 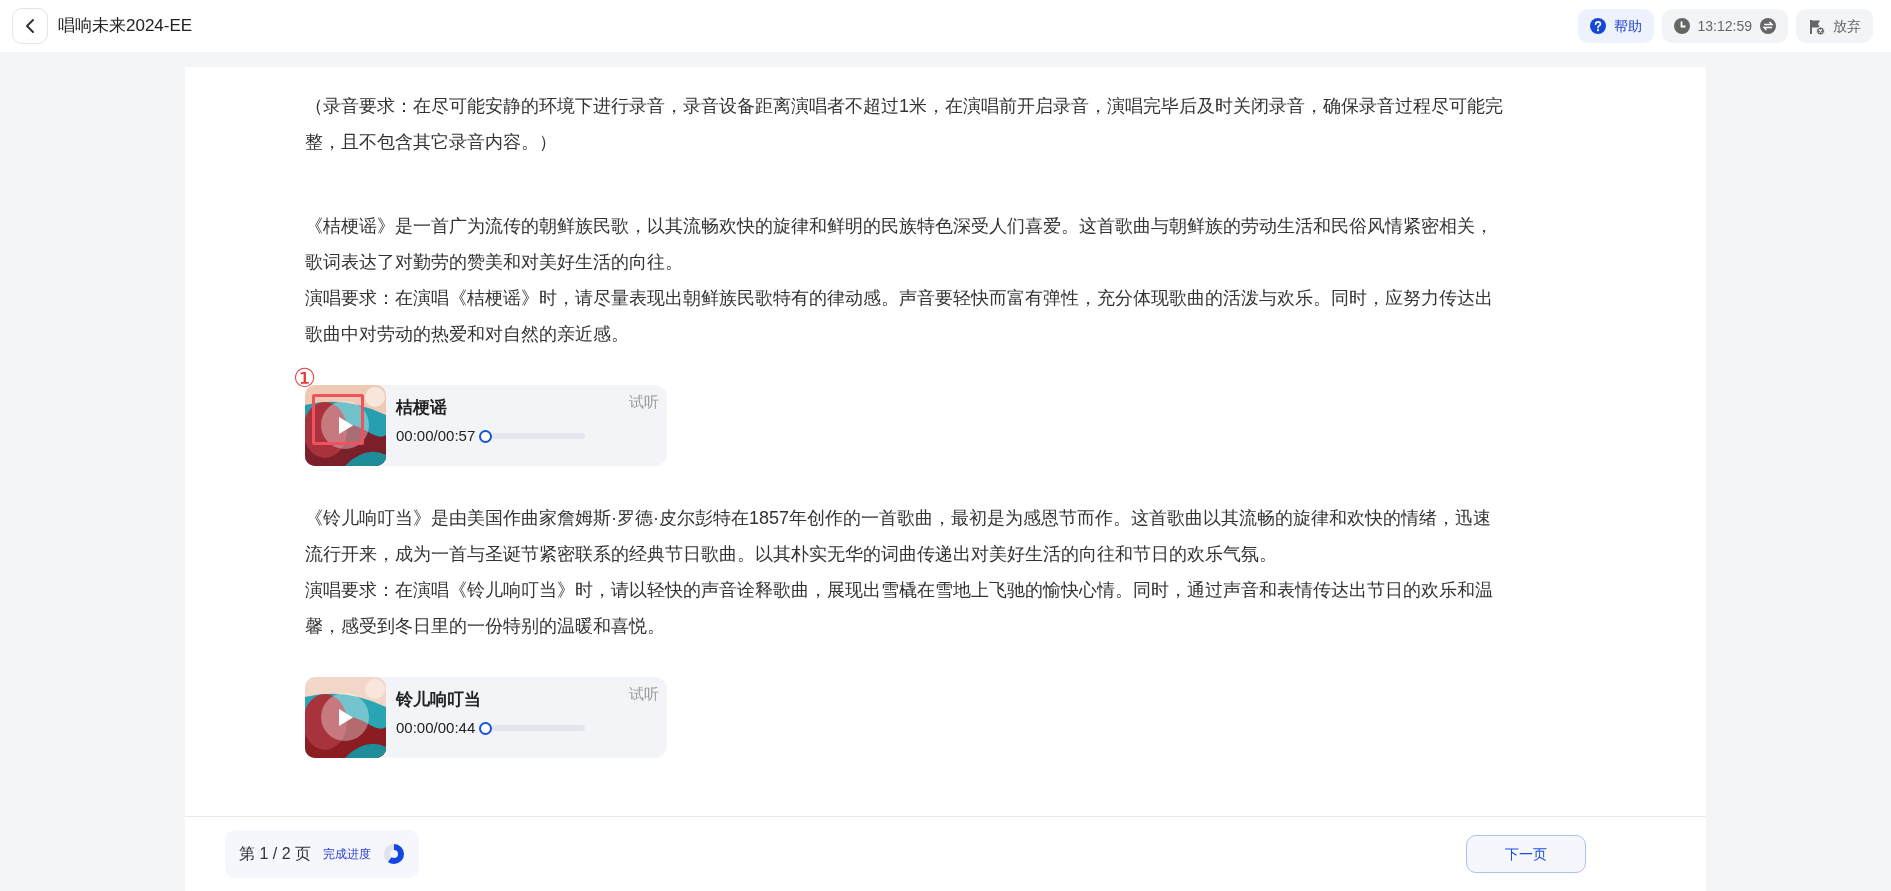 I want to click on progress-label: 完成进度, so click(x=347, y=854).